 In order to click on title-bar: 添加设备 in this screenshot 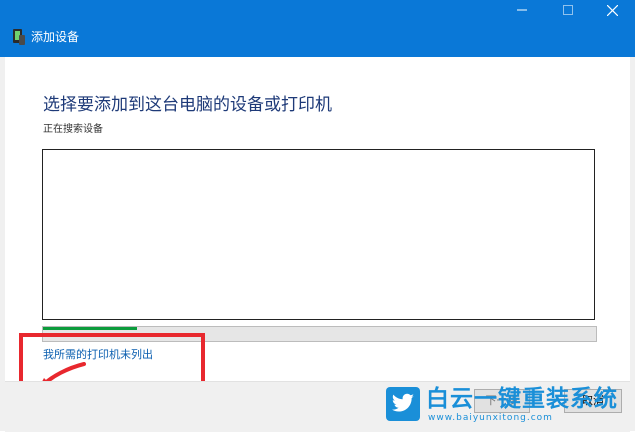, I will do `click(317, 28)`.